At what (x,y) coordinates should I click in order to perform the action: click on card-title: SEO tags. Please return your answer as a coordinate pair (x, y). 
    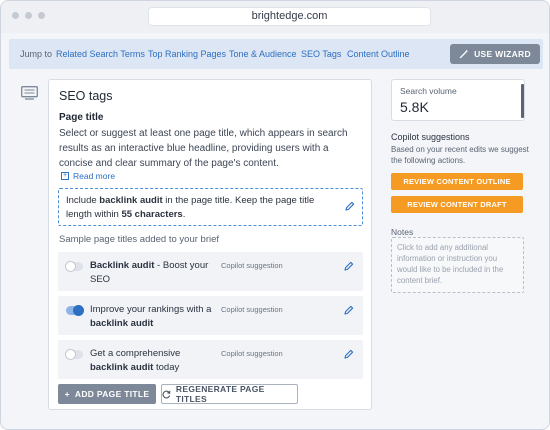
    Looking at the image, I should click on (86, 96).